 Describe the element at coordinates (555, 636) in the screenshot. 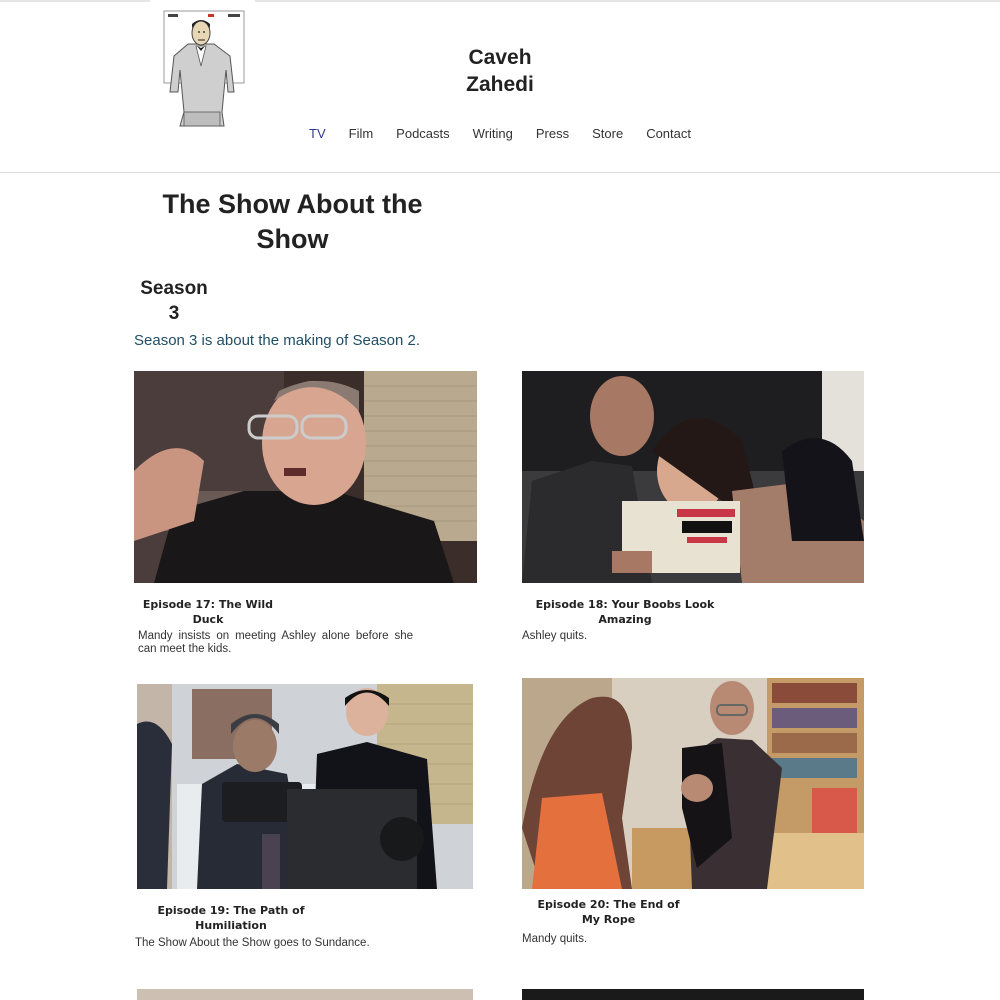

I see `episode-18-description: Ashley quits.` at that location.